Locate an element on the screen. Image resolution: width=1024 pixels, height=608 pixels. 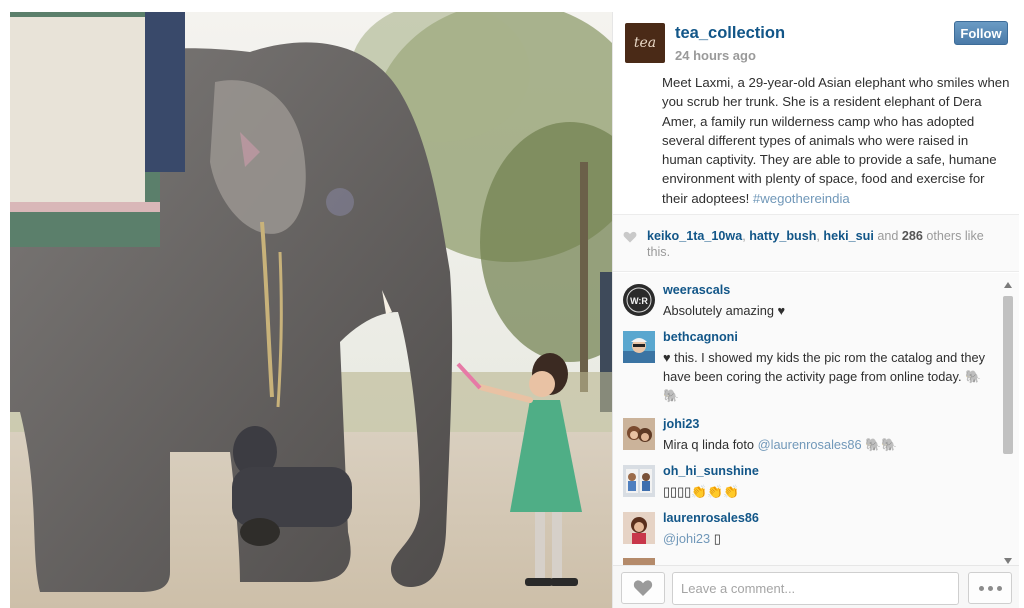
more-options-button is located at coordinates (990, 588).